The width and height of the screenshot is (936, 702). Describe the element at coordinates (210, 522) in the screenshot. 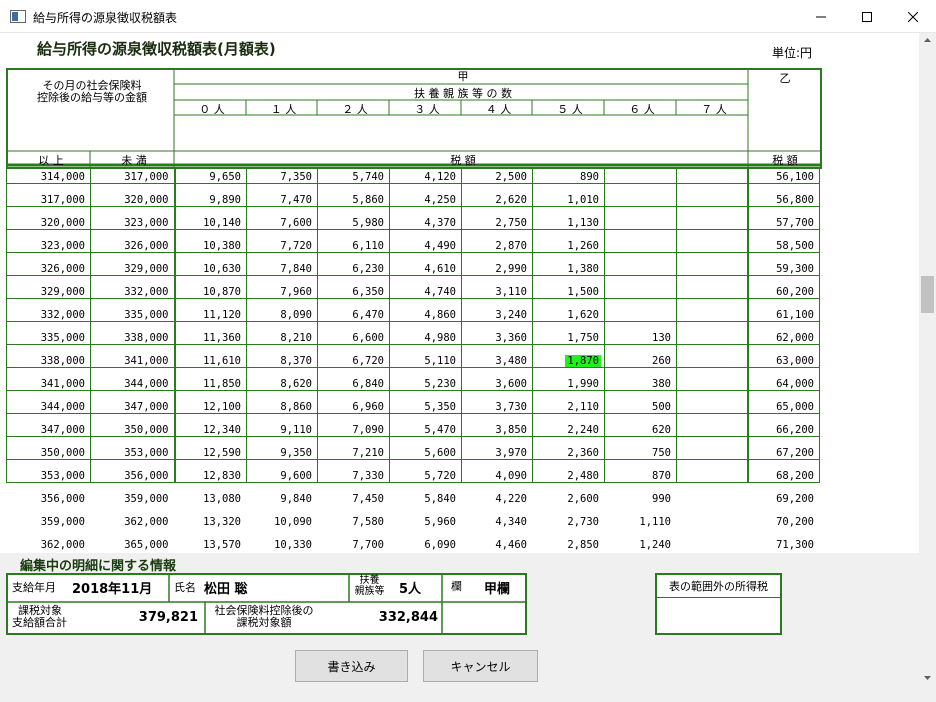

I see `table-cell: 13,320` at that location.